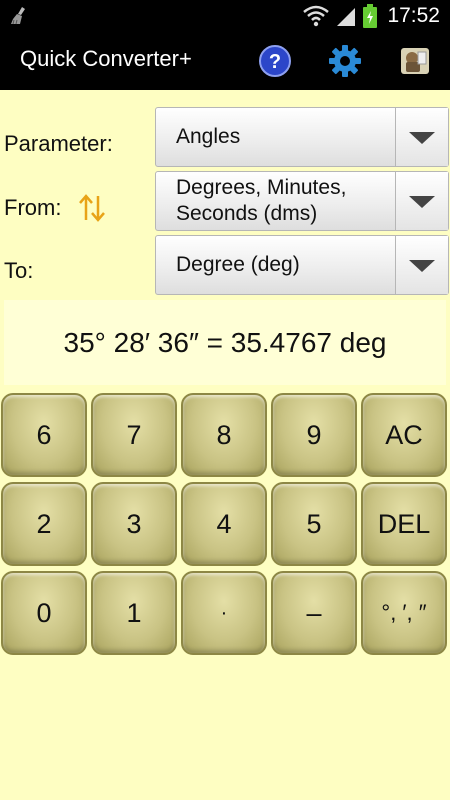 Image resolution: width=450 pixels, height=800 pixels. What do you see at coordinates (314, 613) in the screenshot?
I see `key-minus: –` at bounding box center [314, 613].